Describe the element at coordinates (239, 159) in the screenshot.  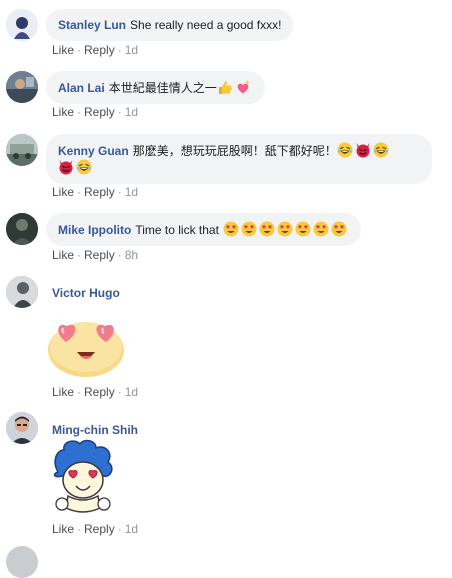
I see `comment-bubble: Kenny Guan 那麽美，想玩玩屁股啊！舐下都好呢！` at that location.